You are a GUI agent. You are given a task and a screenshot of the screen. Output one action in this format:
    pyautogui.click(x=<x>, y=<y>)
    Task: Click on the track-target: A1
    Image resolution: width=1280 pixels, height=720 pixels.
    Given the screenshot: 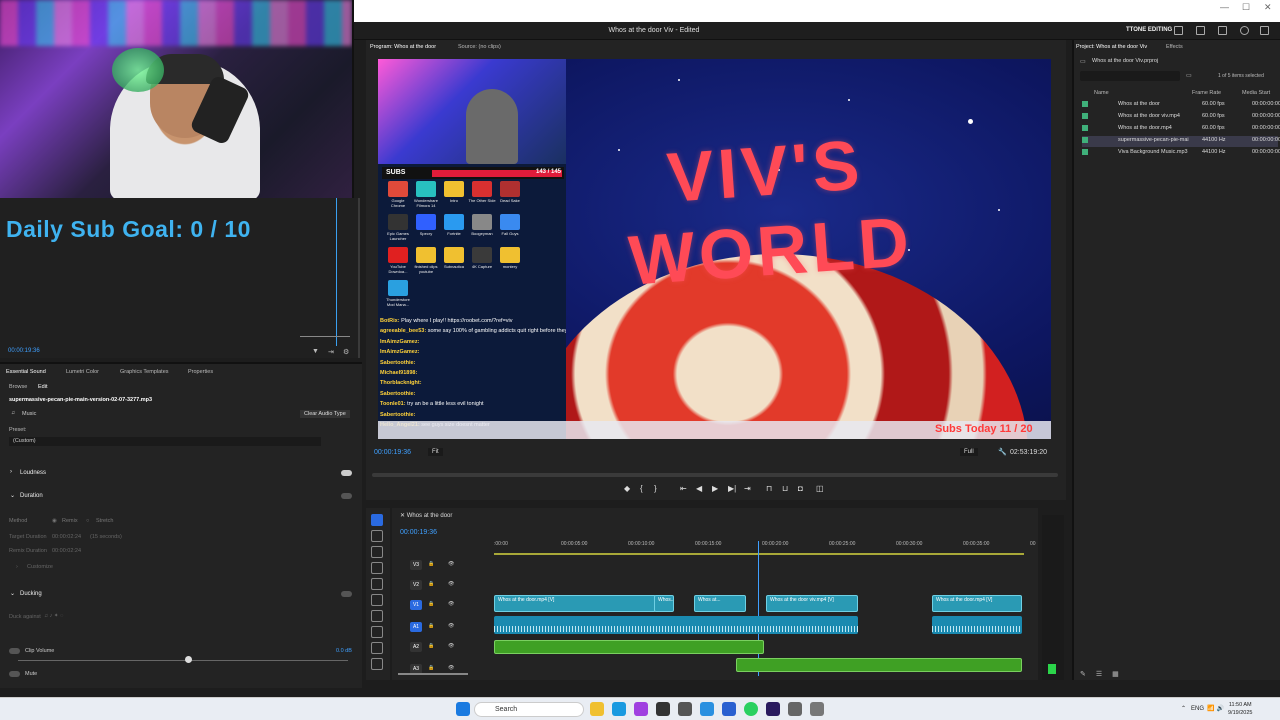 What is the action you would take?
    pyautogui.click(x=416, y=627)
    